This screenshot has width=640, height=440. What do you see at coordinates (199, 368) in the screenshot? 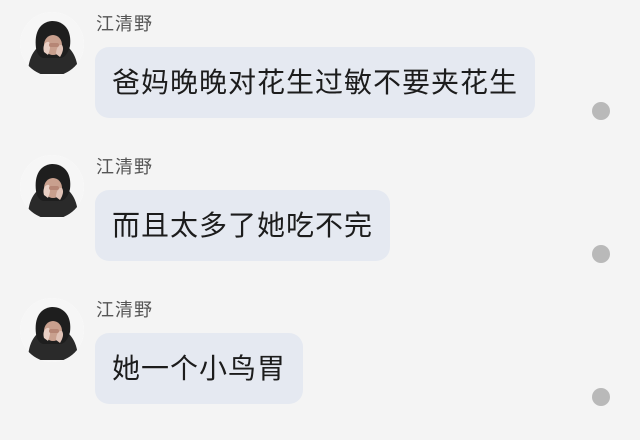
I see `message-bubble: 她一个小鸟胃` at bounding box center [199, 368].